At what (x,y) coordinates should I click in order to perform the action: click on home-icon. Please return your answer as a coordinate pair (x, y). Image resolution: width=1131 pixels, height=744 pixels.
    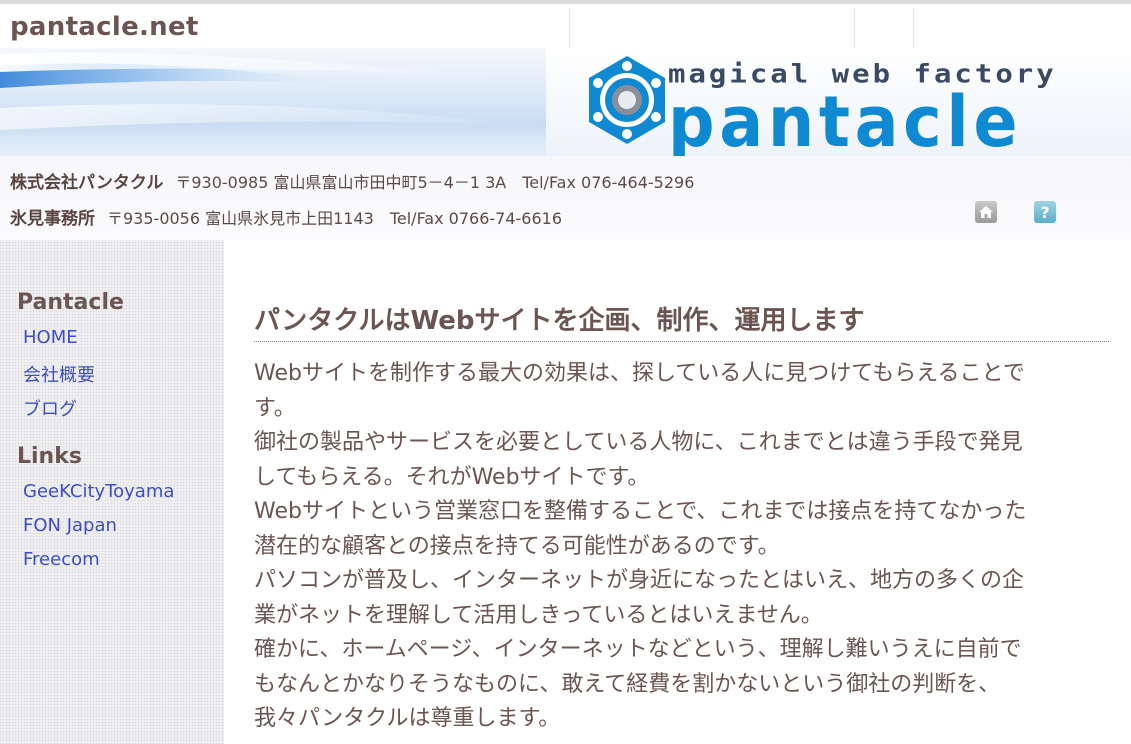
    Looking at the image, I should click on (986, 212).